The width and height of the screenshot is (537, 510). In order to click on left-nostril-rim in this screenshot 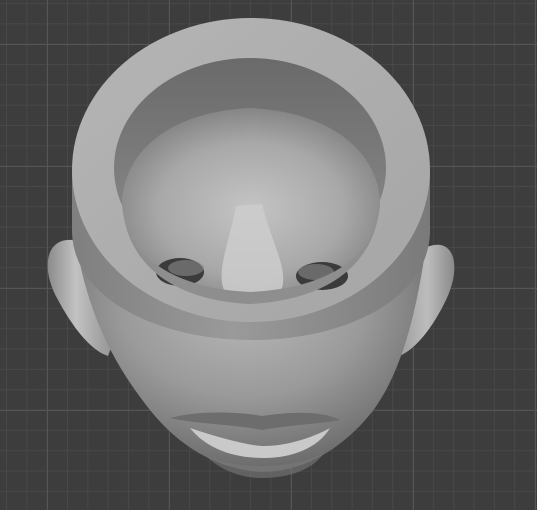, I will do `click(186, 268)`.